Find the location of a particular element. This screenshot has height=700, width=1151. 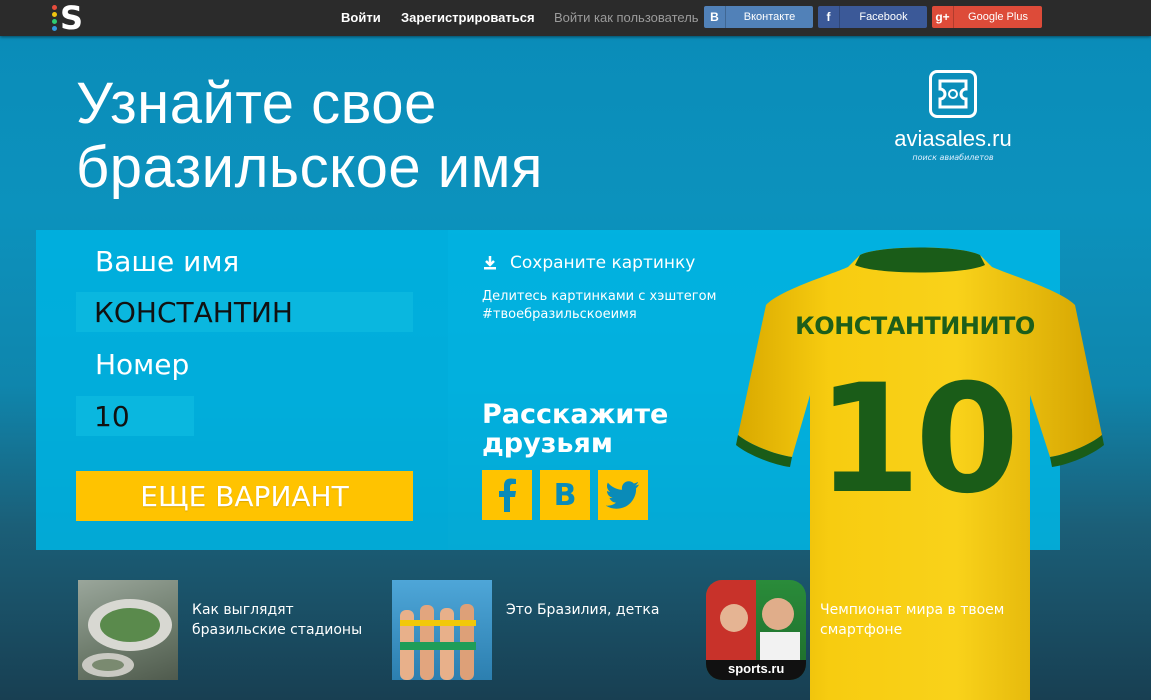

facebook-login-button: f Facebook is located at coordinates (872, 17).